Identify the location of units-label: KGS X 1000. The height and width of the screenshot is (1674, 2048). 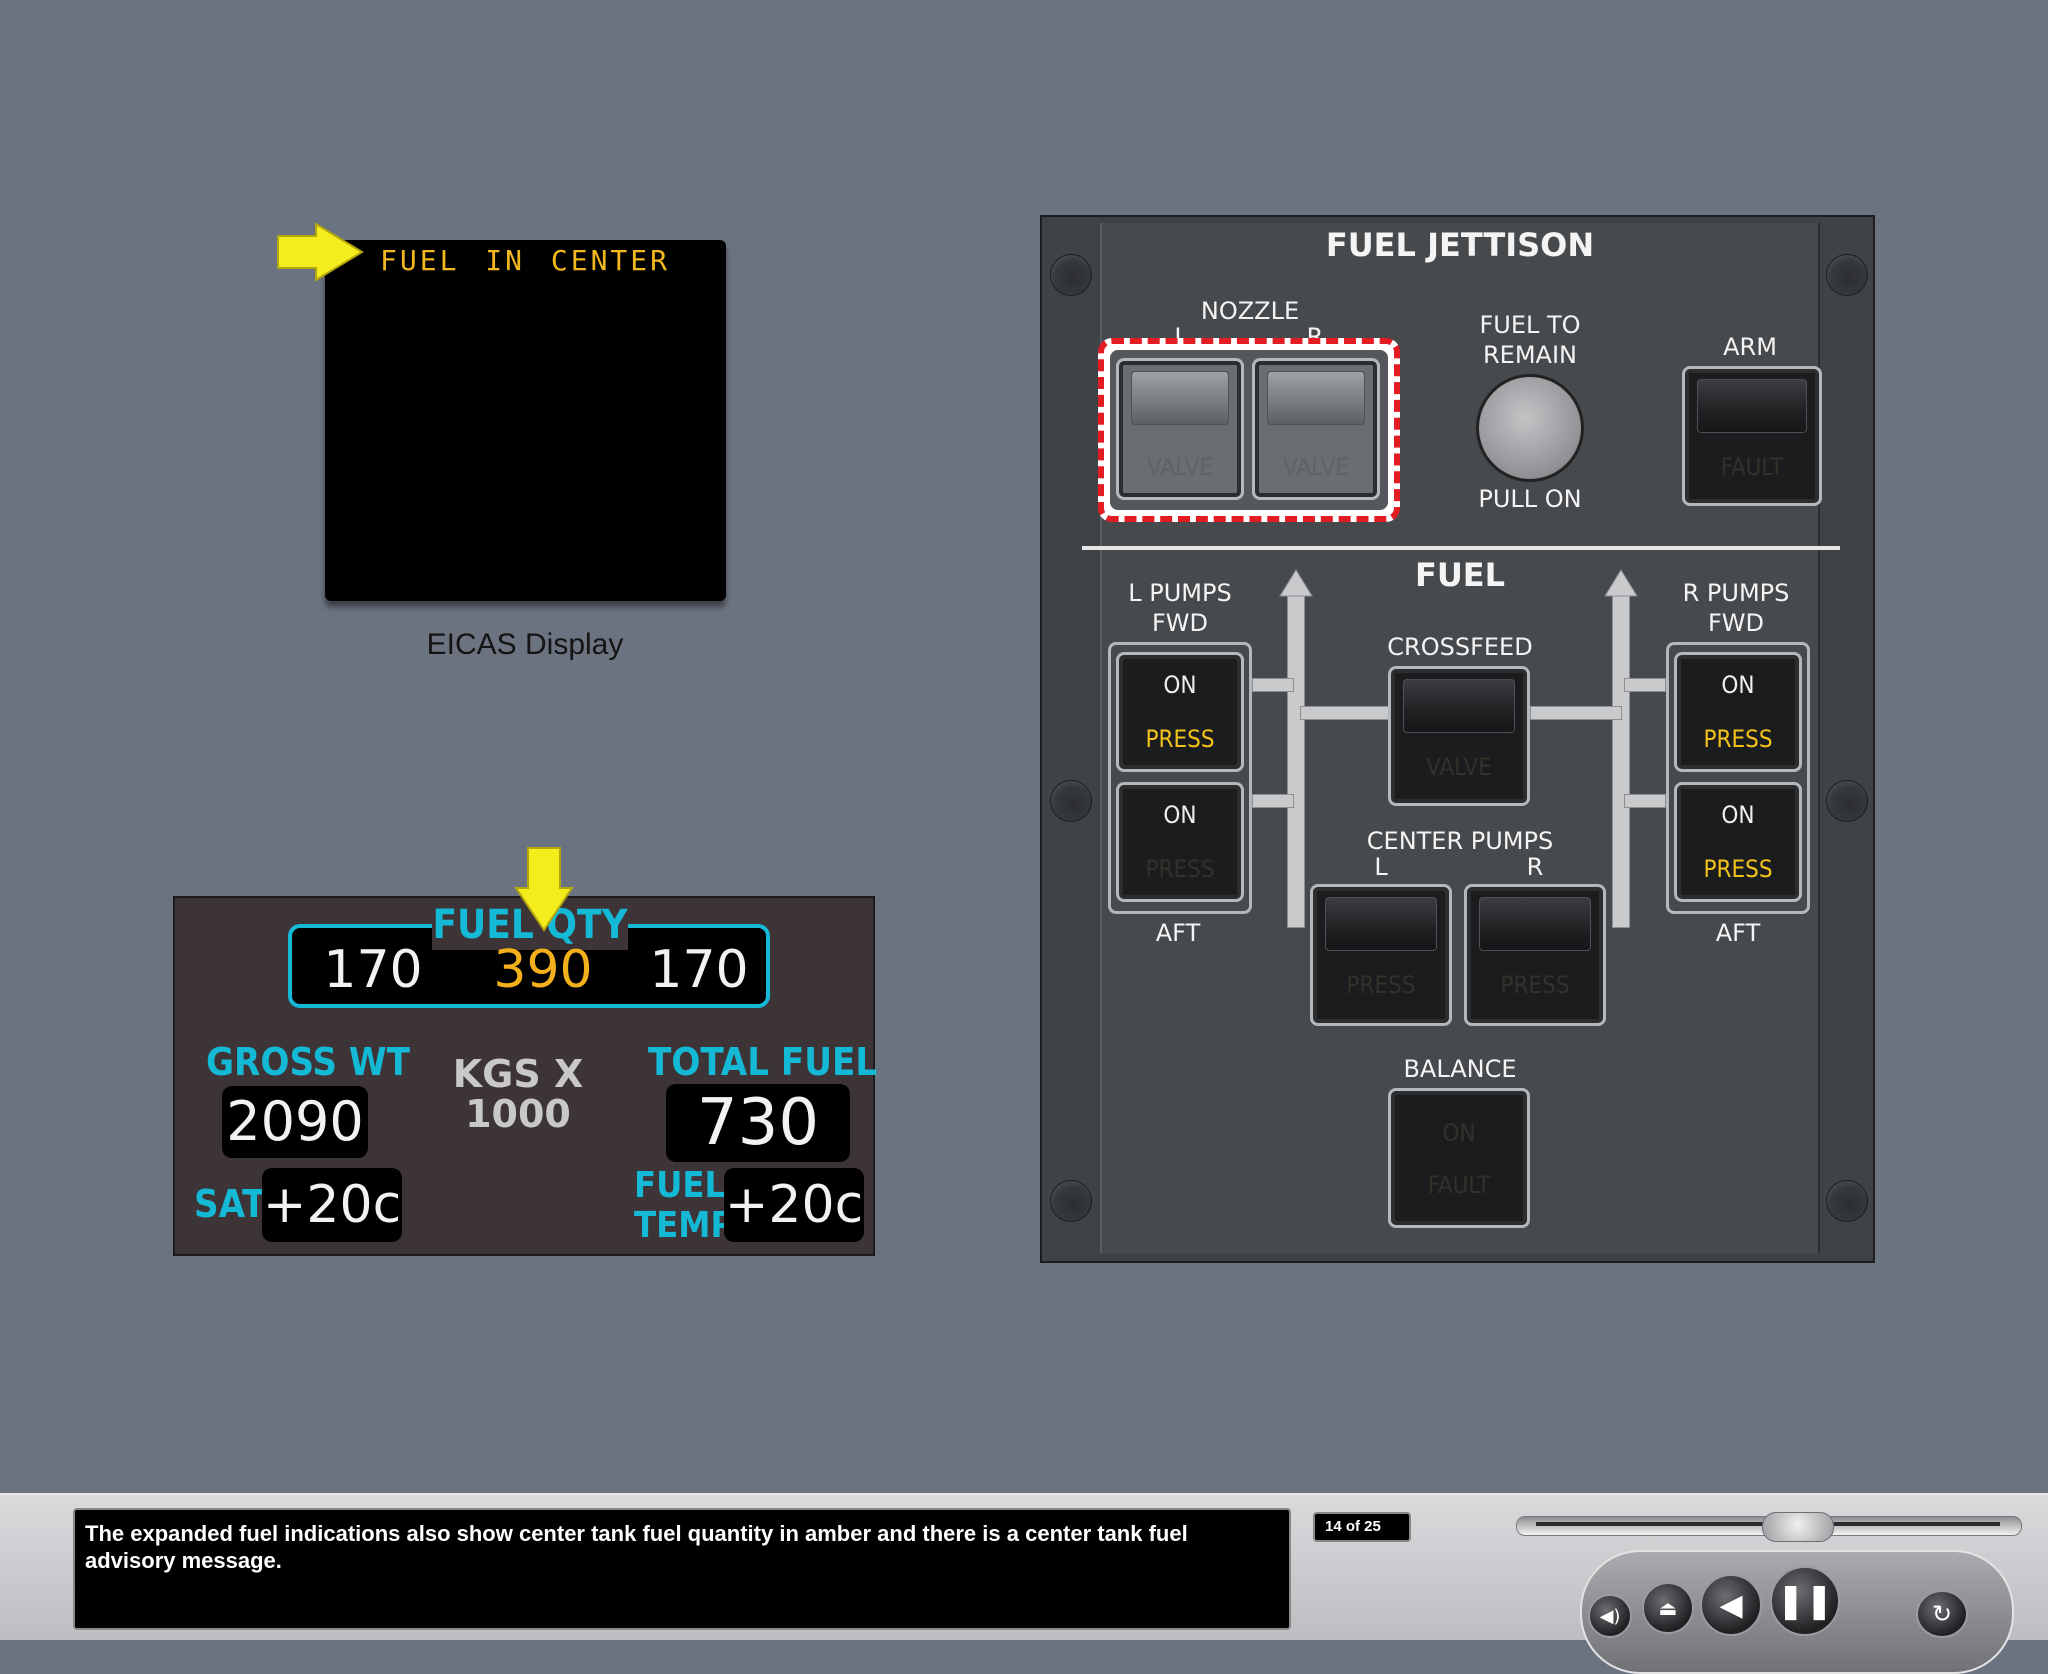
(518, 1094).